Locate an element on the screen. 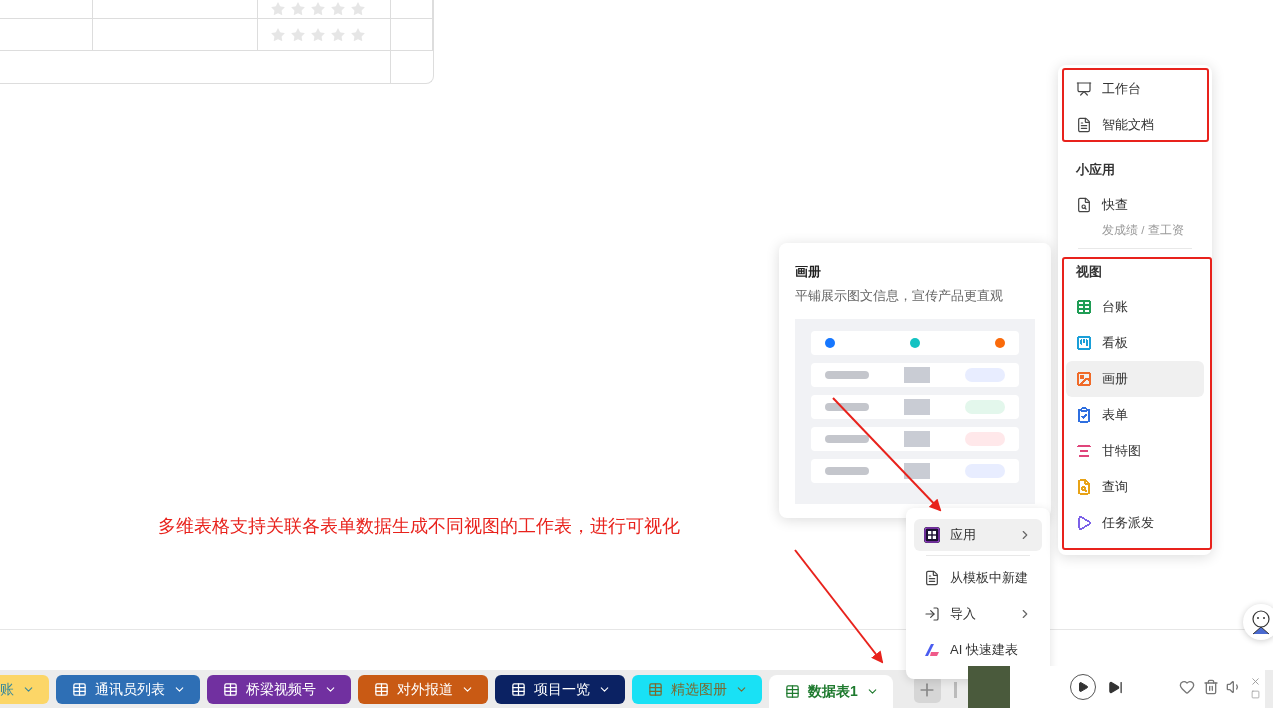 The height and width of the screenshot is (708, 1273). window-icon is located at coordinates (1255, 694).